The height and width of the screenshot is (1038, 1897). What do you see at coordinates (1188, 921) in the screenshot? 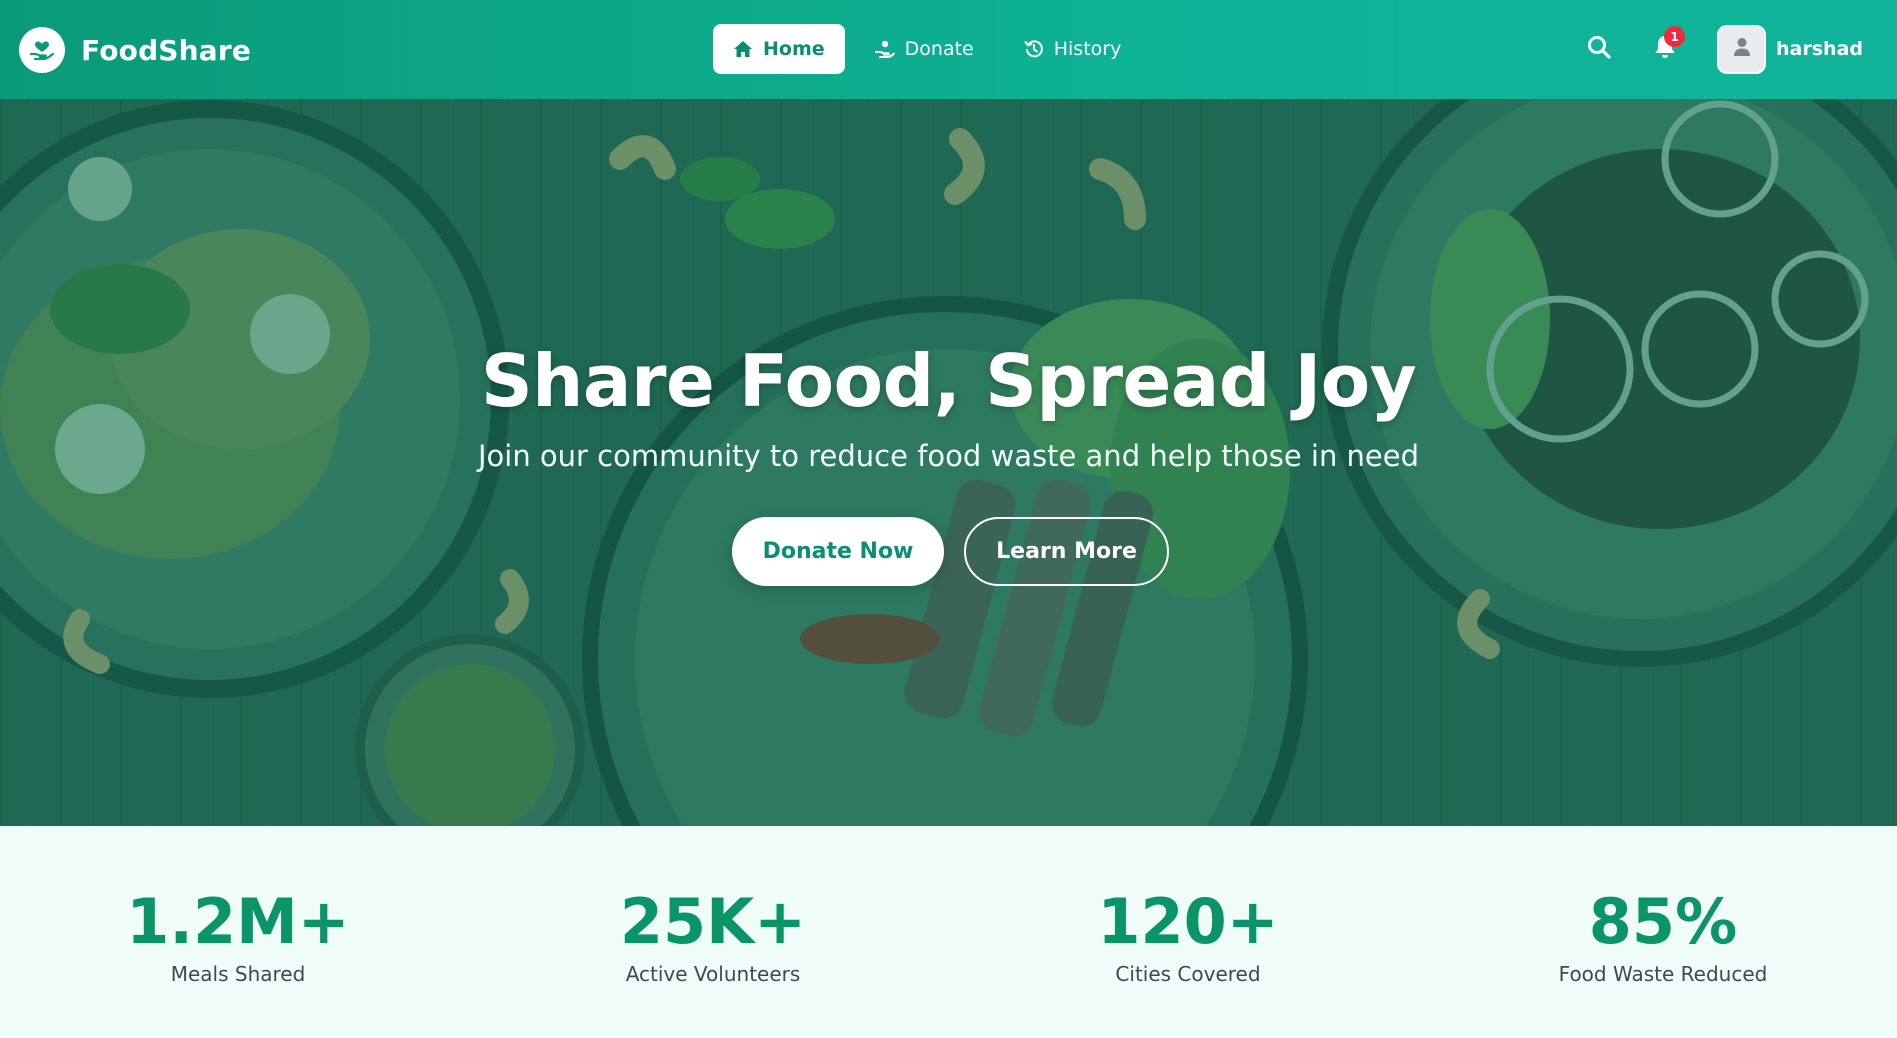
I see `stat-value: 120+` at bounding box center [1188, 921].